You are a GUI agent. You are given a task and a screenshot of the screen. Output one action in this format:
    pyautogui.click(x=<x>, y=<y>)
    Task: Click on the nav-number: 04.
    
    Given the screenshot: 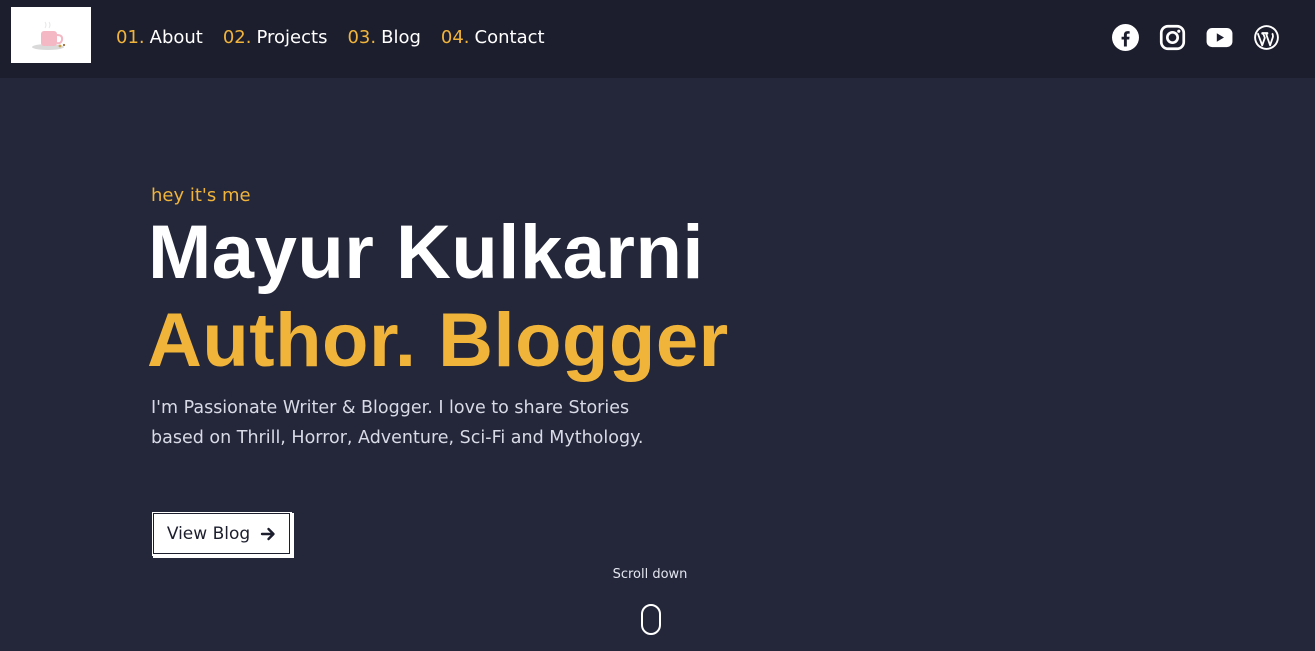 What is the action you would take?
    pyautogui.click(x=455, y=37)
    